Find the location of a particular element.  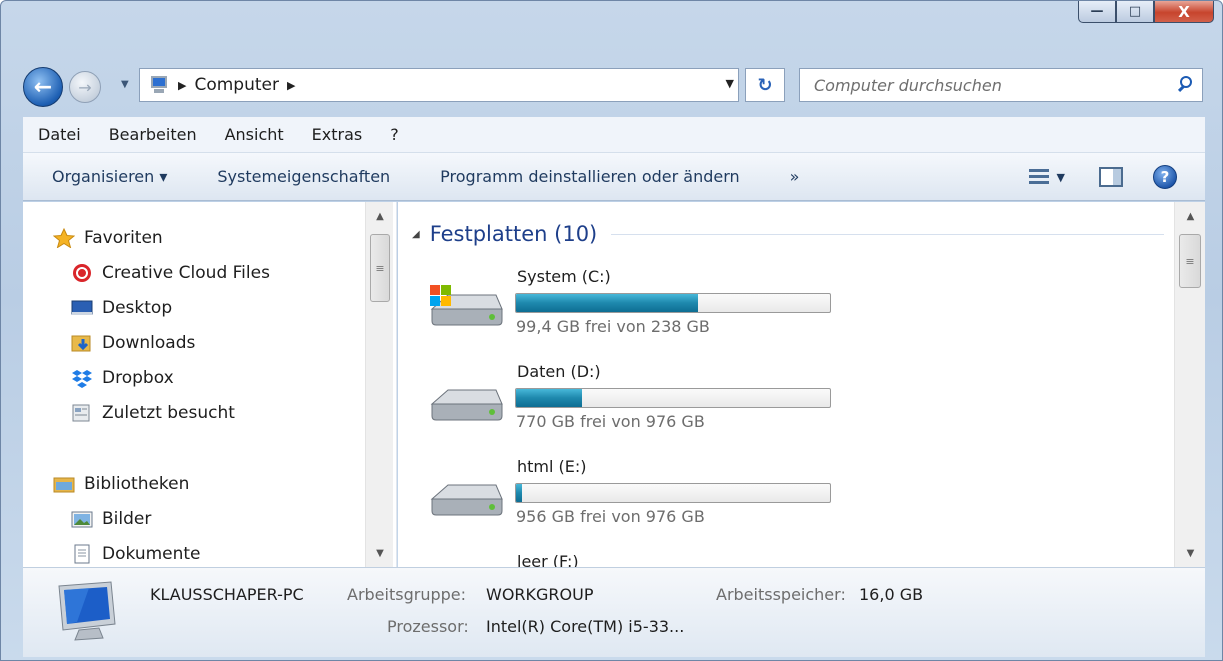

memory-label: Arbeitsspeicher: is located at coordinates (781, 594).